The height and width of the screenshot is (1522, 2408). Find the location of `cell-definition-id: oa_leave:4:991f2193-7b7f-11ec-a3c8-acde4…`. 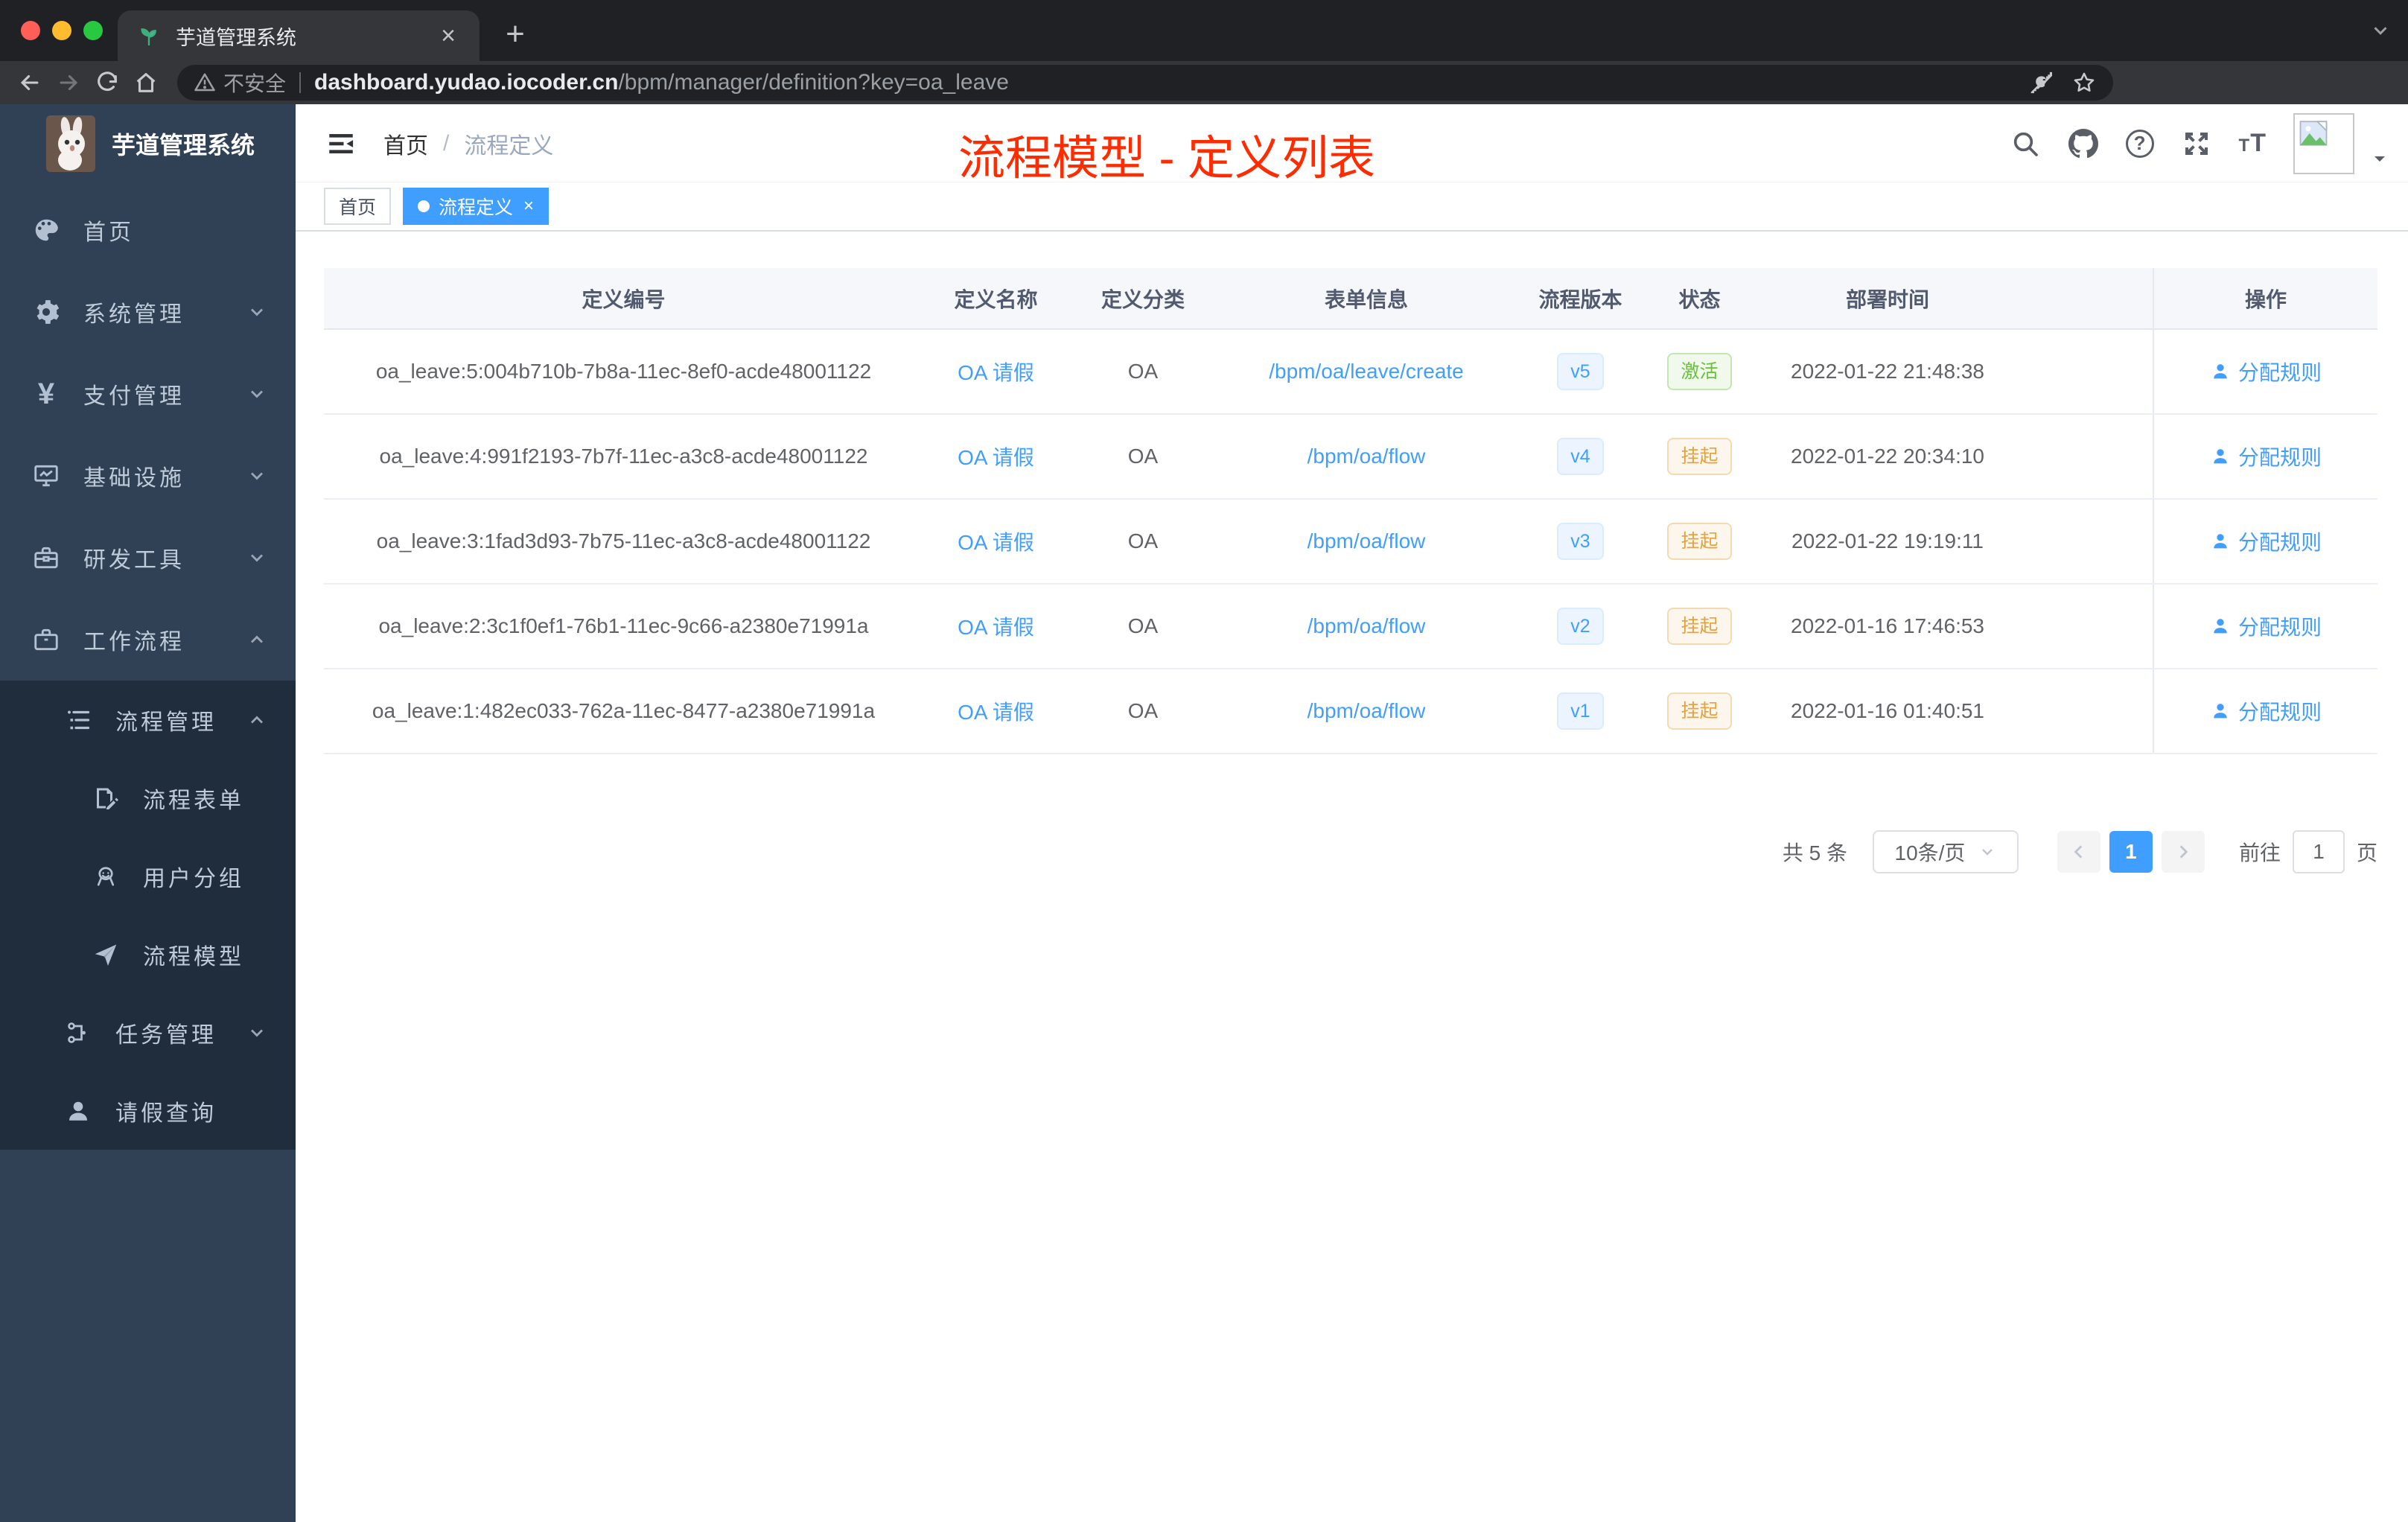

cell-definition-id: oa_leave:4:991f2193-7b7f-11ec-a3c8-acde4… is located at coordinates (623, 457).